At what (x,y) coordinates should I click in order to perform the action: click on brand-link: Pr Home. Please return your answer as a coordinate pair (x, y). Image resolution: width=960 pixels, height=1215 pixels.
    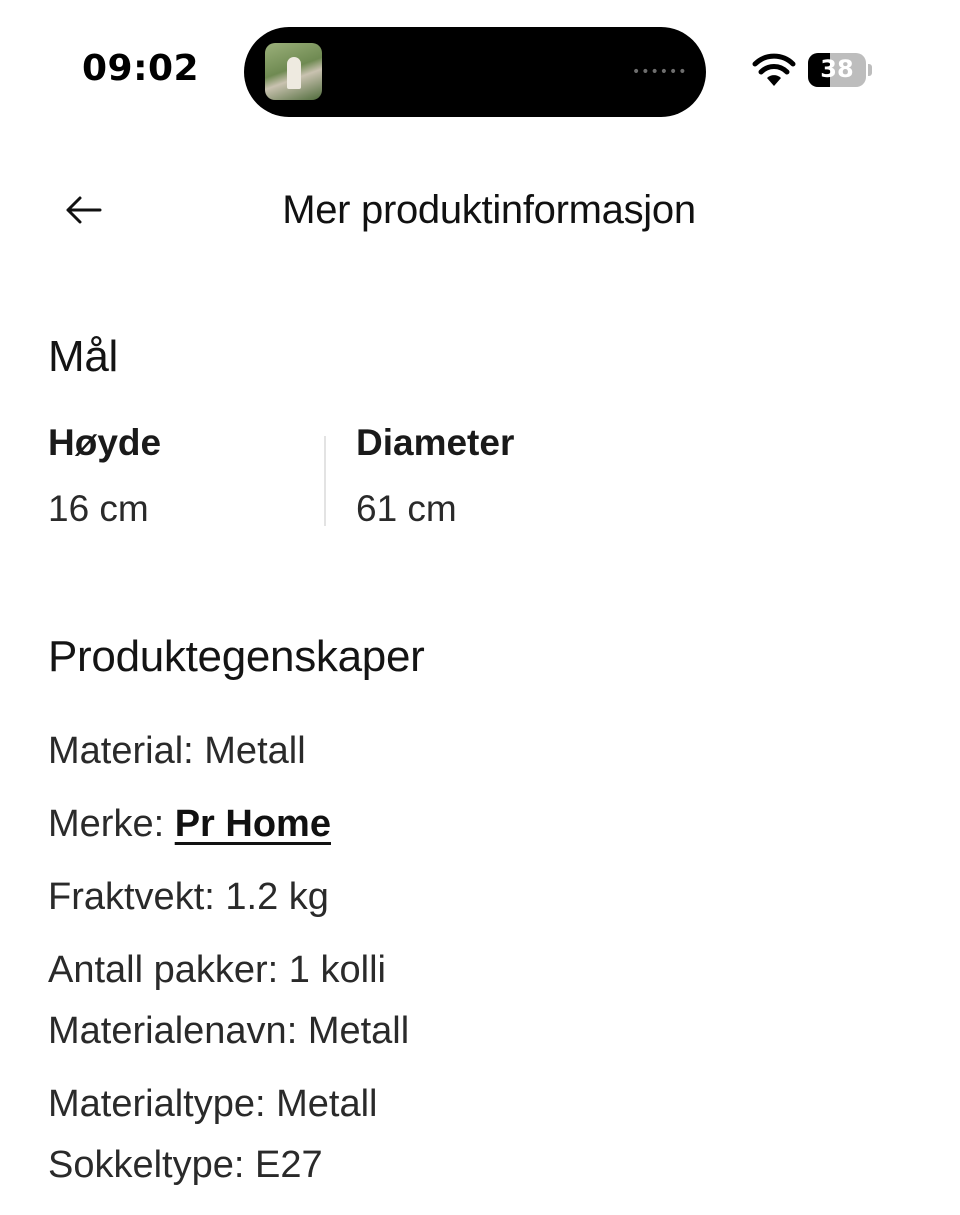
    Looking at the image, I should click on (253, 824).